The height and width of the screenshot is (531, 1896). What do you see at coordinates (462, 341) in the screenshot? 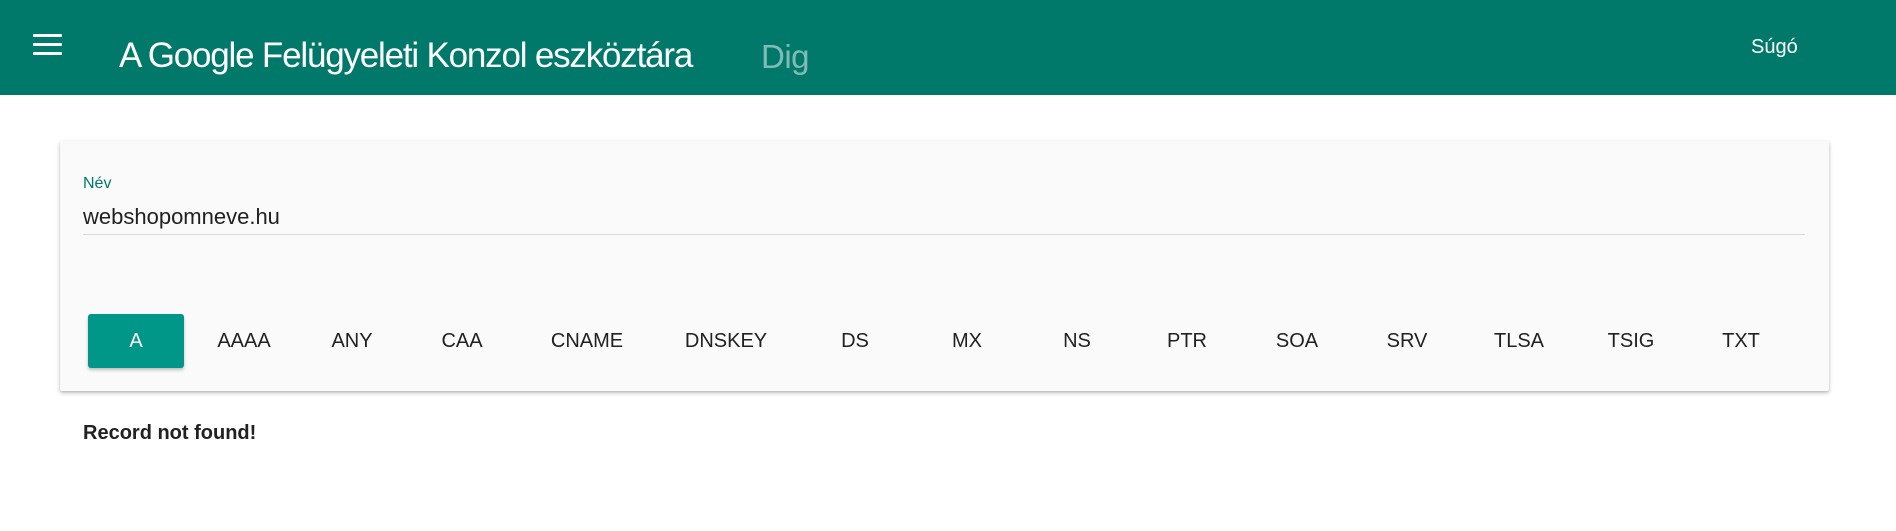
I see `record-type-caa: CAA` at bounding box center [462, 341].